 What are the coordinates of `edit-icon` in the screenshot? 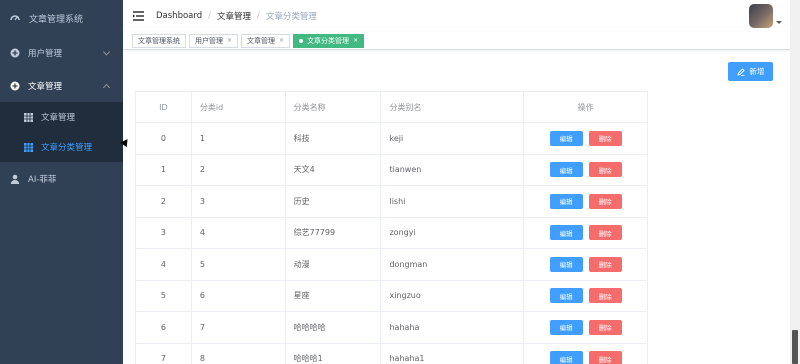 It's located at (740, 71).